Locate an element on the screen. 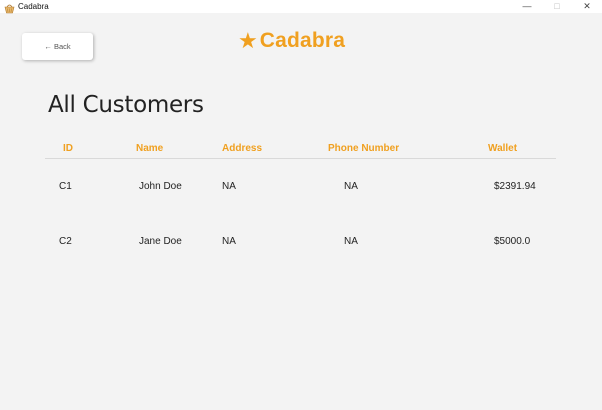 This screenshot has width=602, height=410. title-bar: Cadabra — □ ✕ is located at coordinates (301, 7).